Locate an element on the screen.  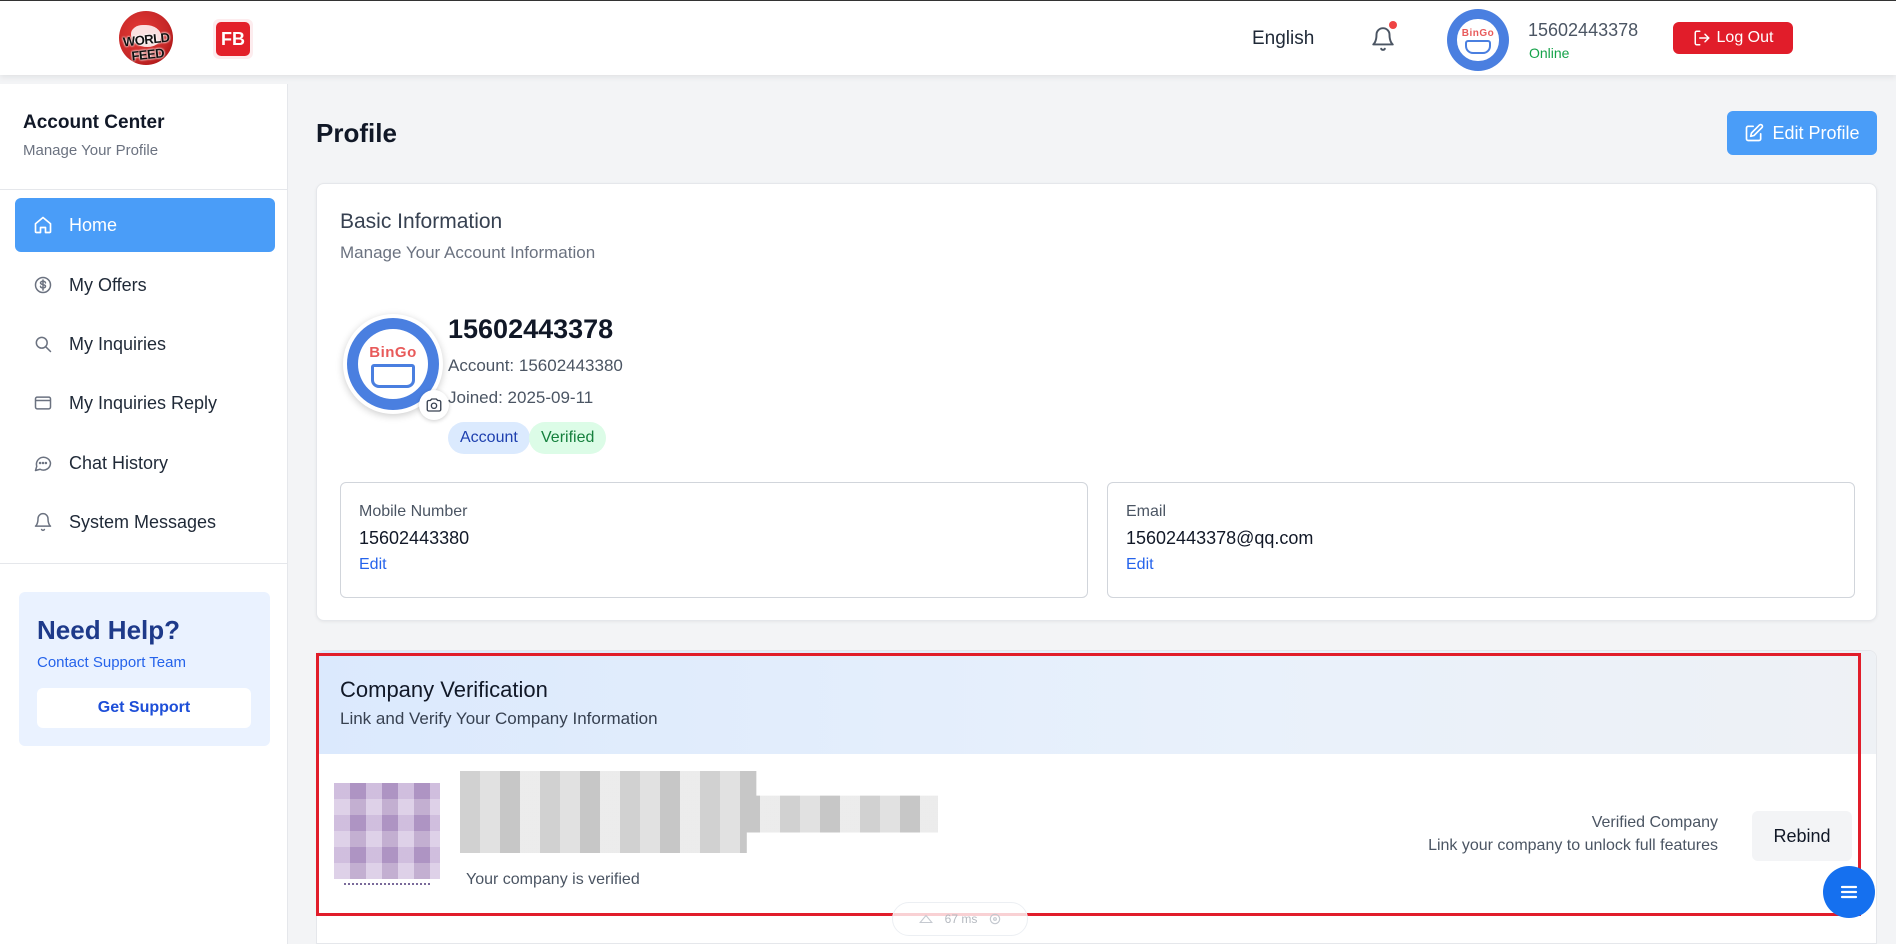
rebind-button: Rebind is located at coordinates (1802, 836).